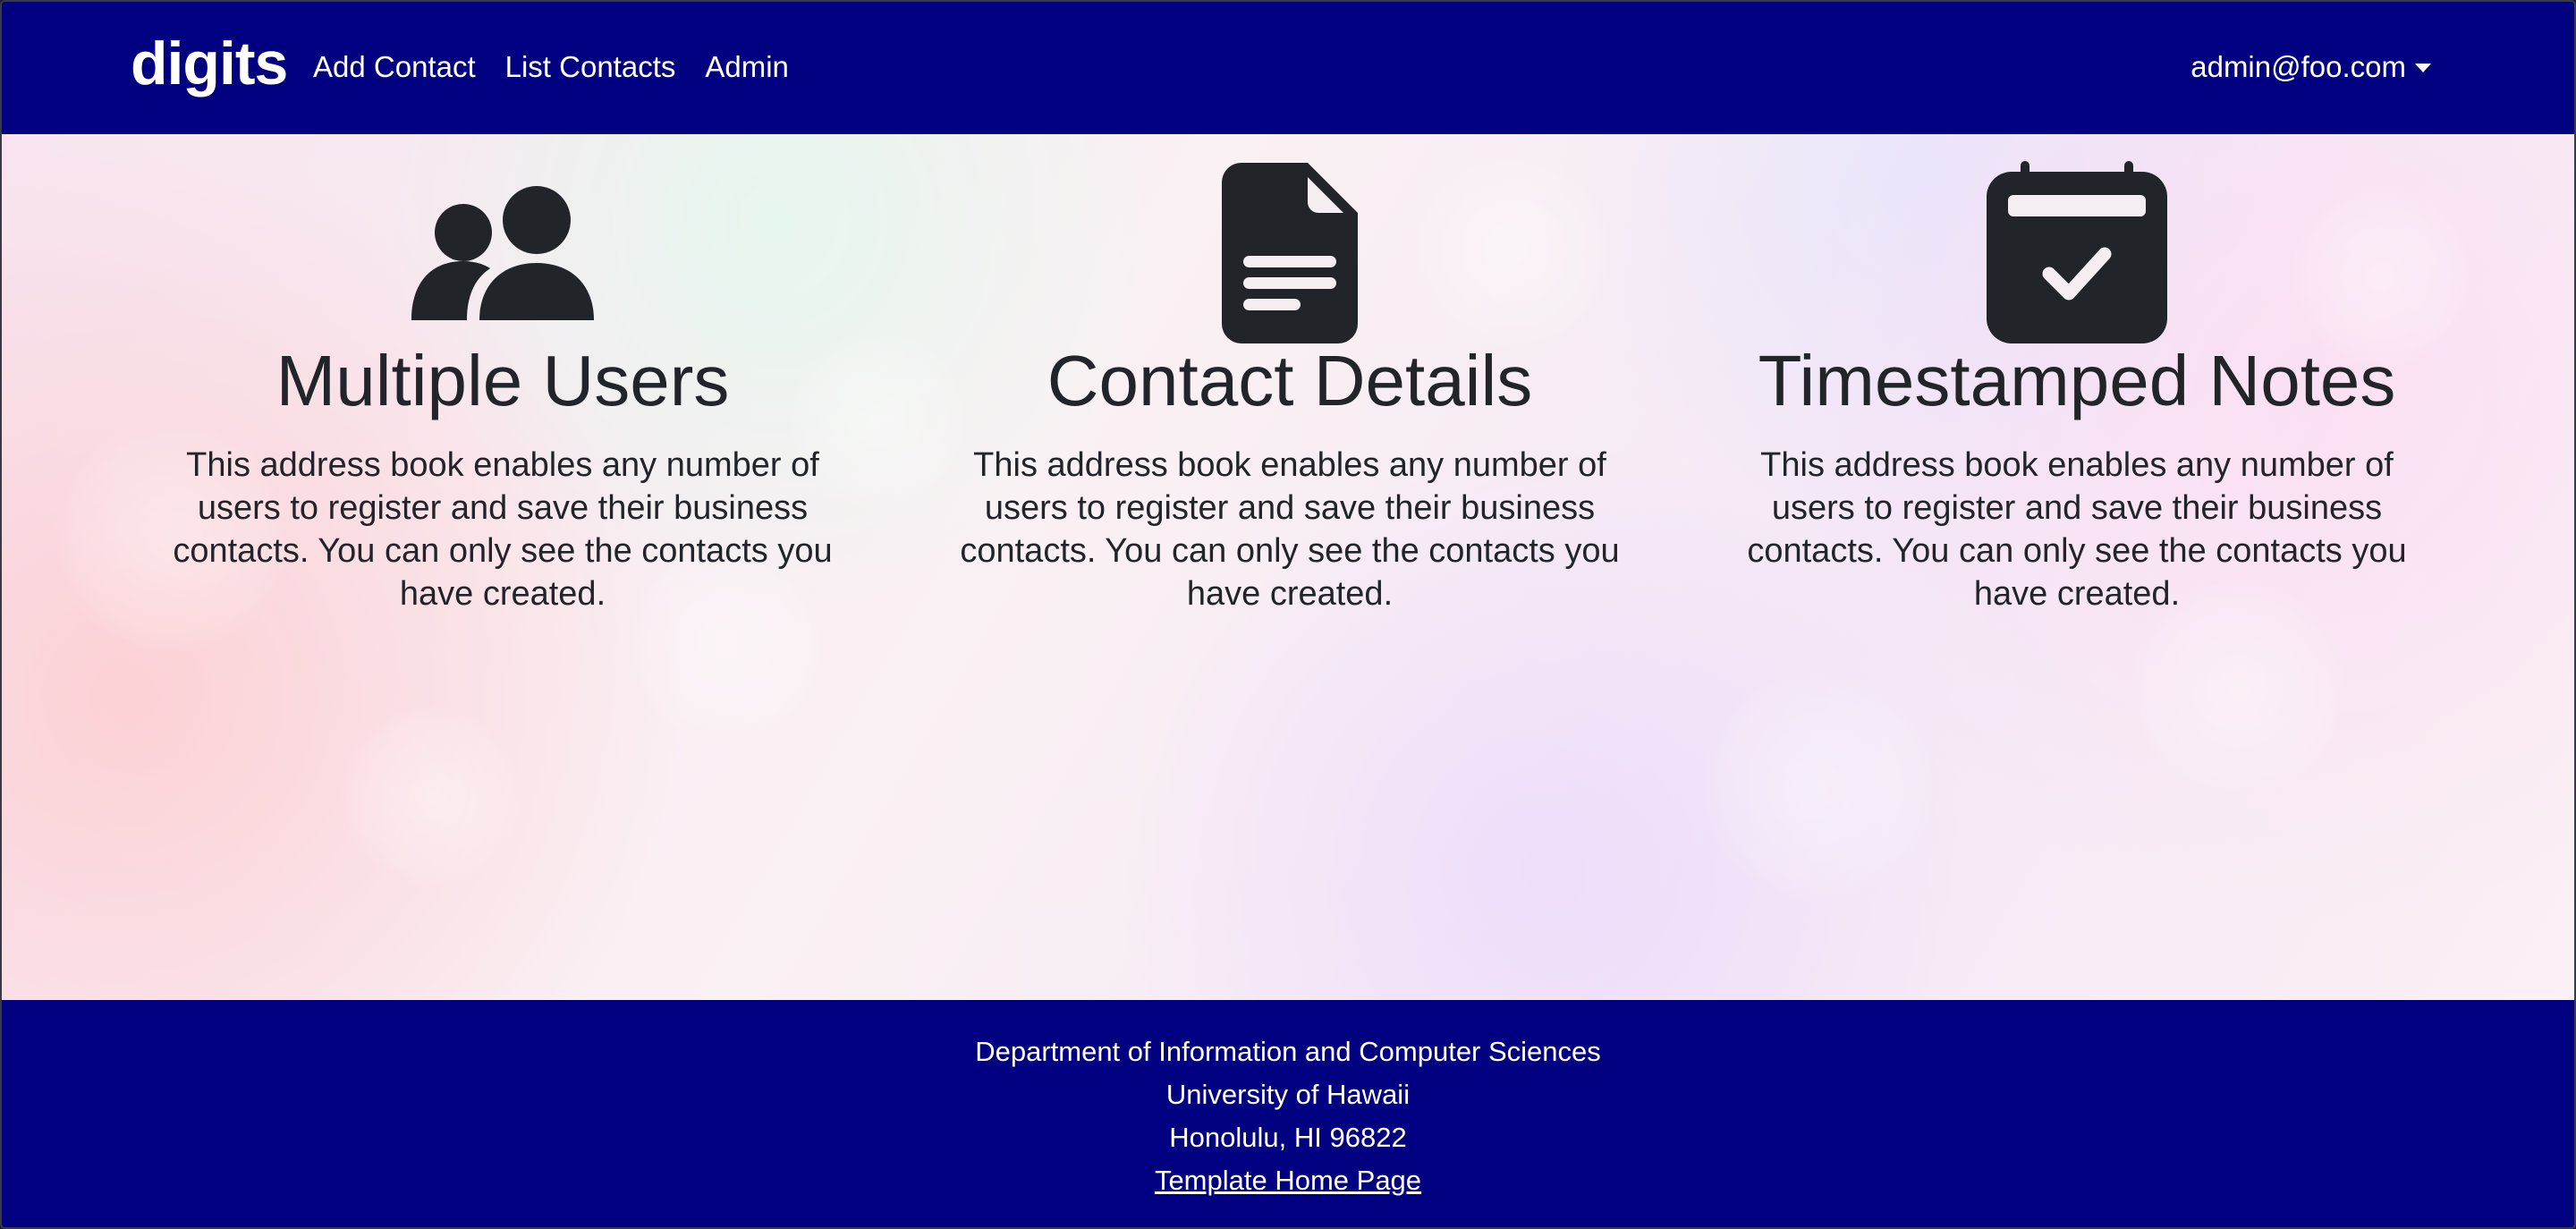  I want to click on file-icon, so click(1290, 255).